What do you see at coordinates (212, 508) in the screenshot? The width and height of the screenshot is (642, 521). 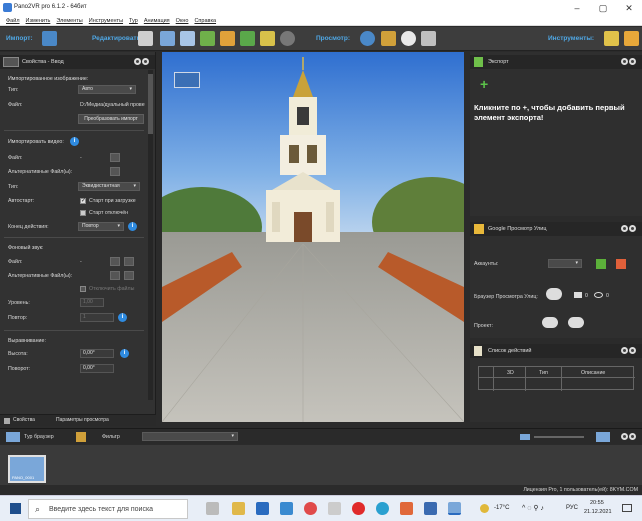 I see `task-view-icon` at bounding box center [212, 508].